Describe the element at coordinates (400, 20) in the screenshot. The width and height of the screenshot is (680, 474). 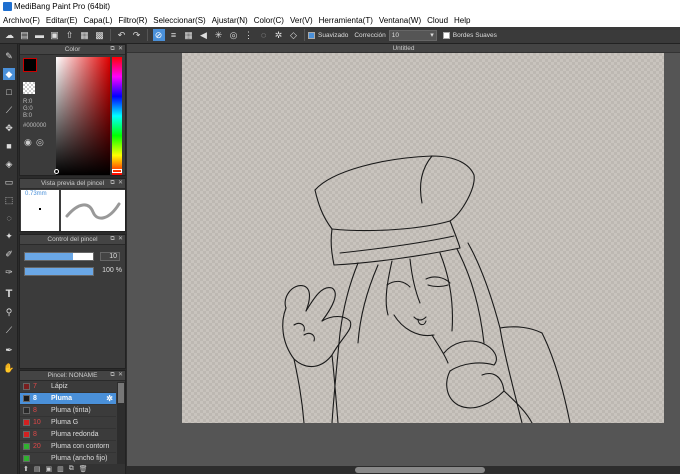
I see `menu-ventana: Ventana(W)` at that location.